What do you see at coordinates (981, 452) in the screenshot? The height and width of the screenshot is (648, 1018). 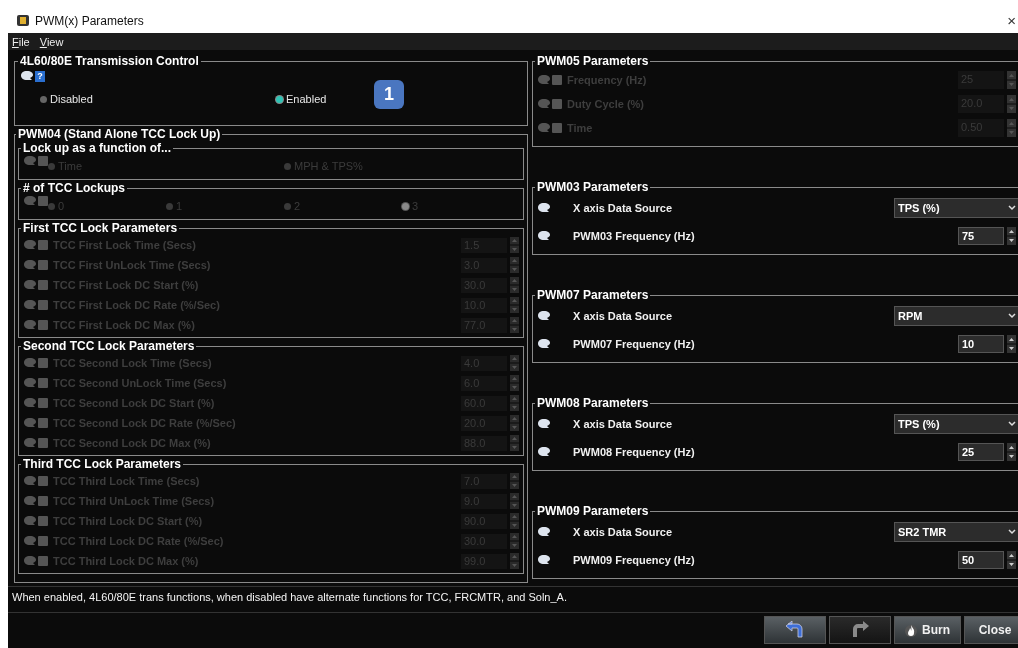 I see `number-field: 25` at bounding box center [981, 452].